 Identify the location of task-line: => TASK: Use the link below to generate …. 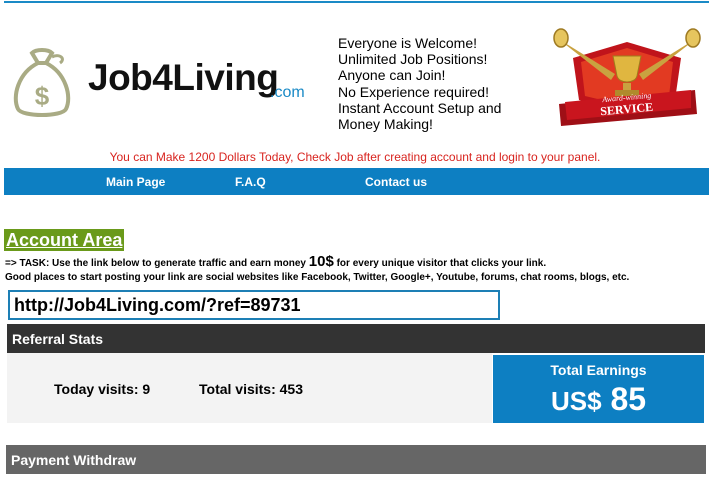
(317, 262).